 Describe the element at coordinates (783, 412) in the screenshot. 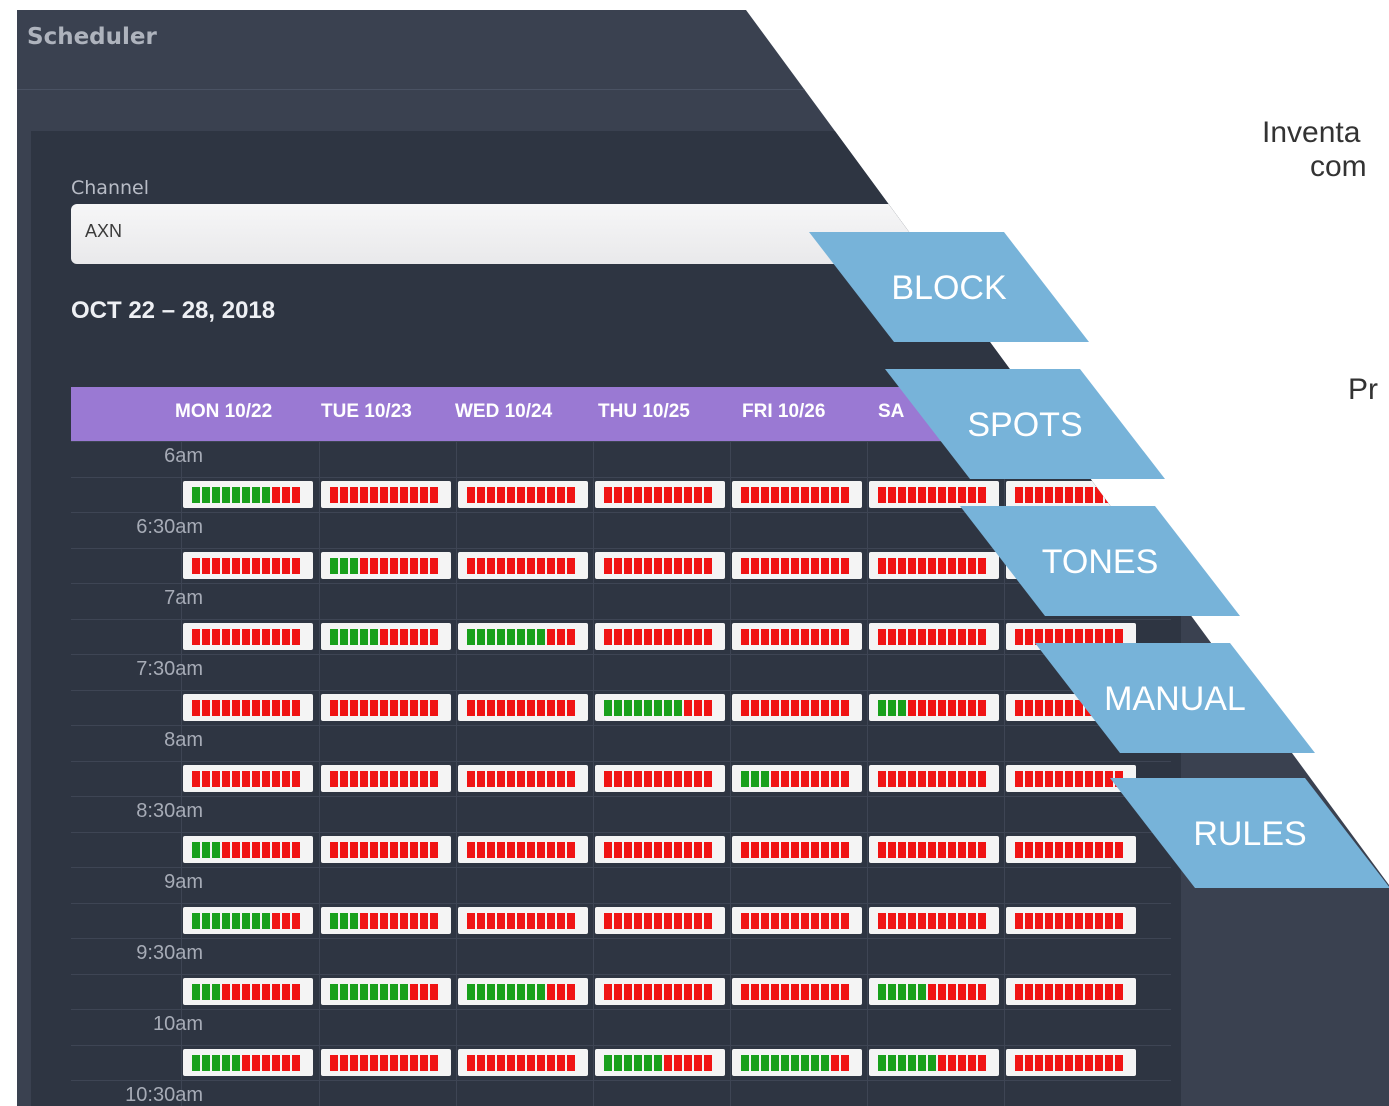

I see `day-header-fri: FRI 10/26` at that location.